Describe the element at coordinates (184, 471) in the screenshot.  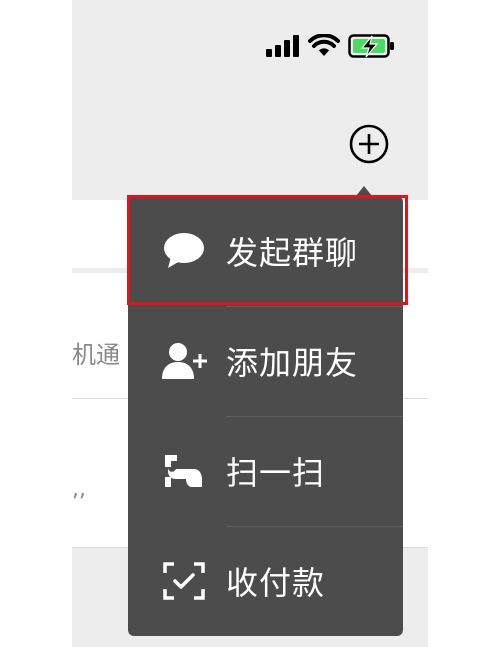
I see `scan-icon` at that location.